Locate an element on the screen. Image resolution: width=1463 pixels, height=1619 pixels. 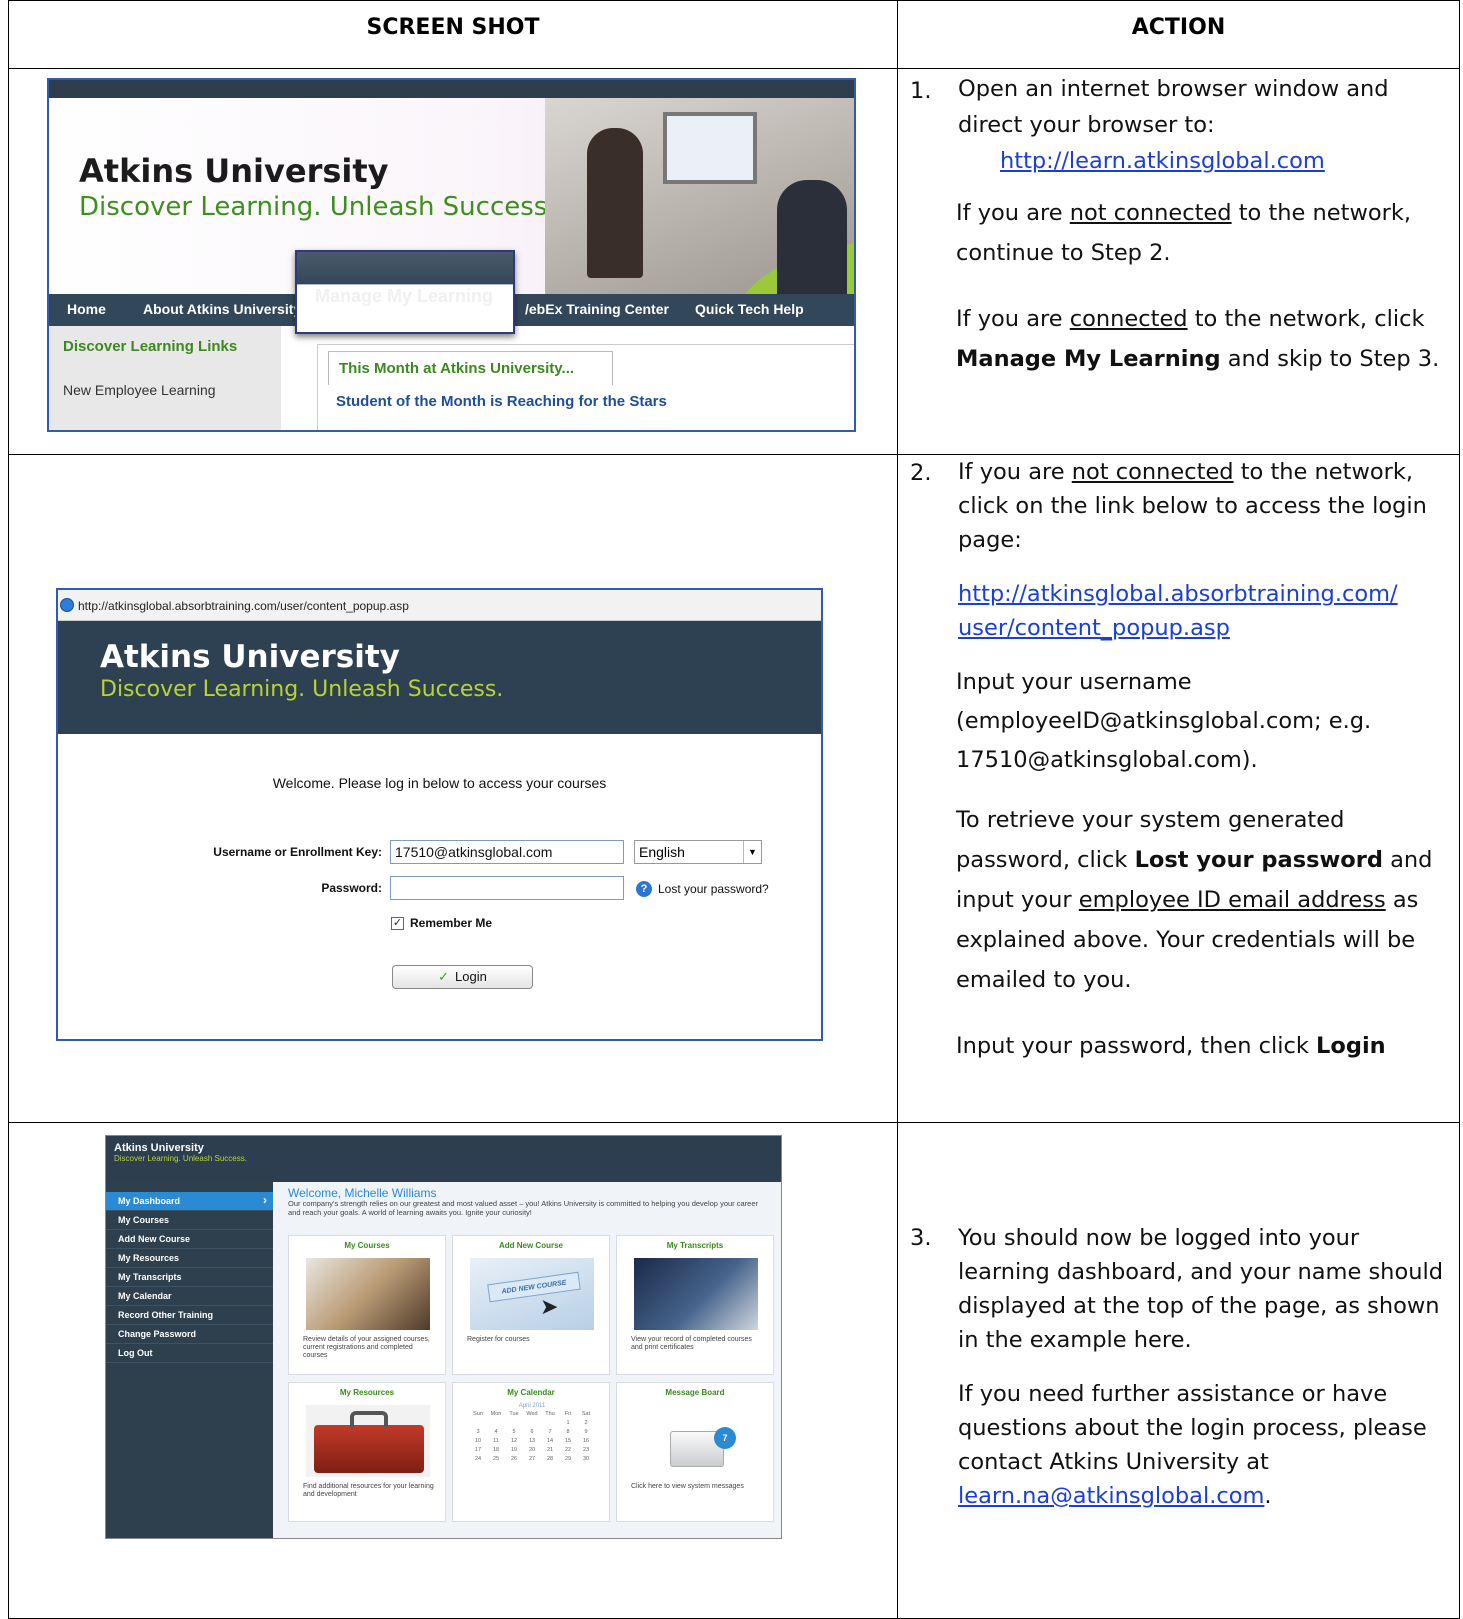
nav-my-resources: My Resources is located at coordinates (189, 1258).